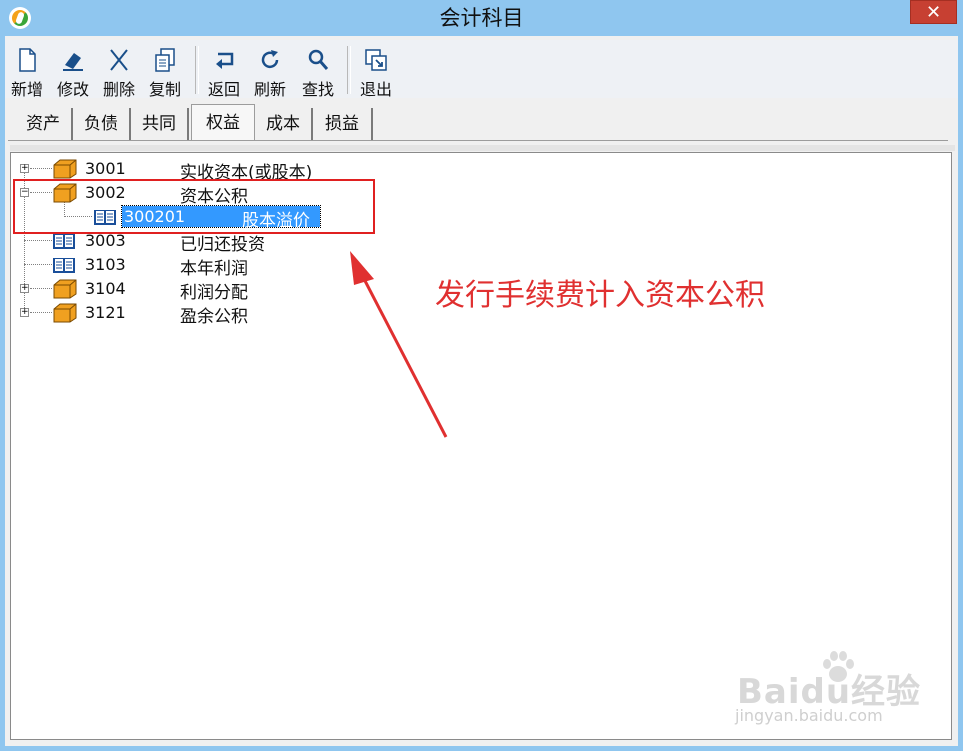  What do you see at coordinates (119, 60) in the screenshot?
I see `delete-x-icon` at bounding box center [119, 60].